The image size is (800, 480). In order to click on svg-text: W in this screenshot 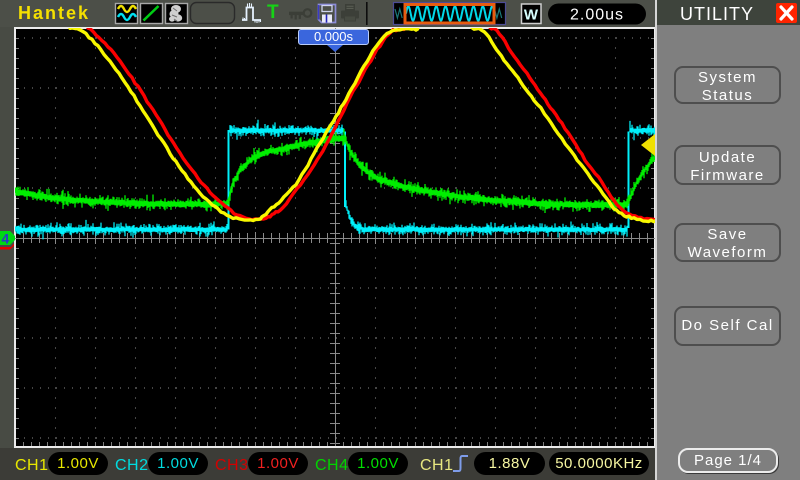, I will do `click(531, 15)`.